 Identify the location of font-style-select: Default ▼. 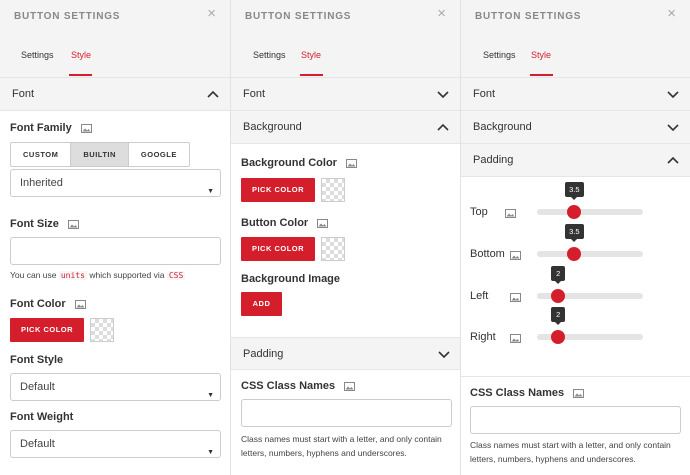
(115, 387).